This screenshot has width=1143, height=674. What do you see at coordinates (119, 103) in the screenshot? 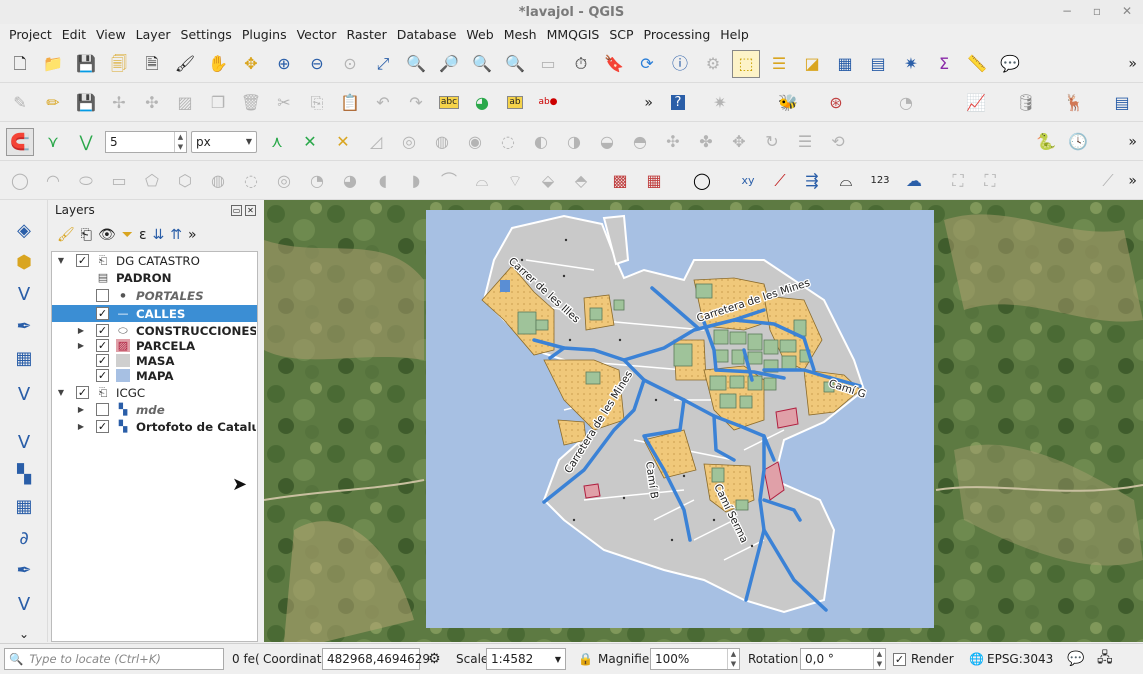
I see `add-feature-button: ✢` at bounding box center [119, 103].